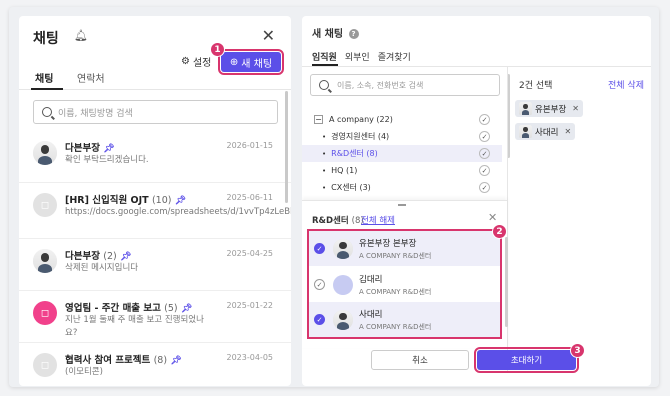 The height and width of the screenshot is (396, 670). I want to click on chat-item: ◻ 협력사 참여 프로젝트 (8) 📌︎ (이모티콘) 2023-04-05, so click(155, 364).